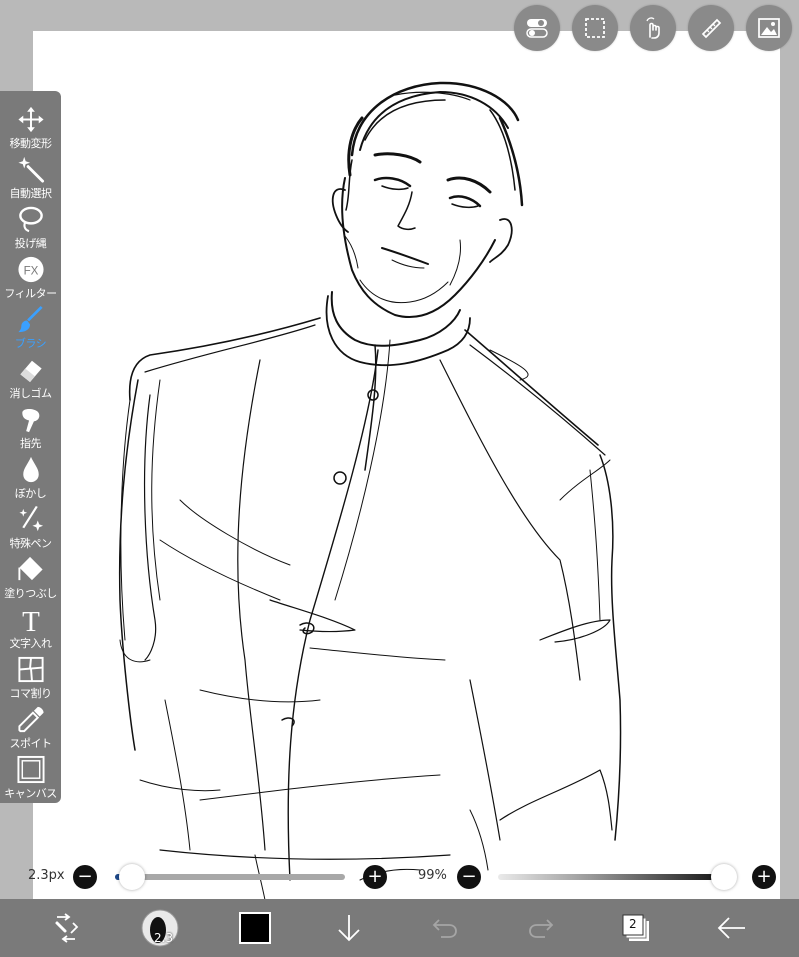  I want to click on brush-icon, so click(30, 319).